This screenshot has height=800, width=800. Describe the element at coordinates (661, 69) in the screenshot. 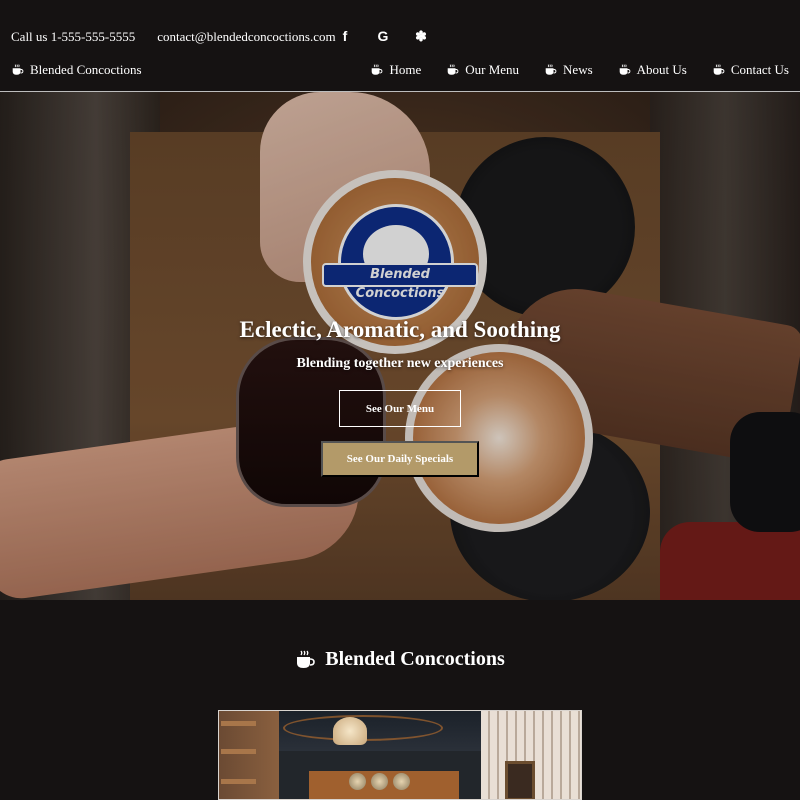

I see `nav-item-label: About Us` at that location.